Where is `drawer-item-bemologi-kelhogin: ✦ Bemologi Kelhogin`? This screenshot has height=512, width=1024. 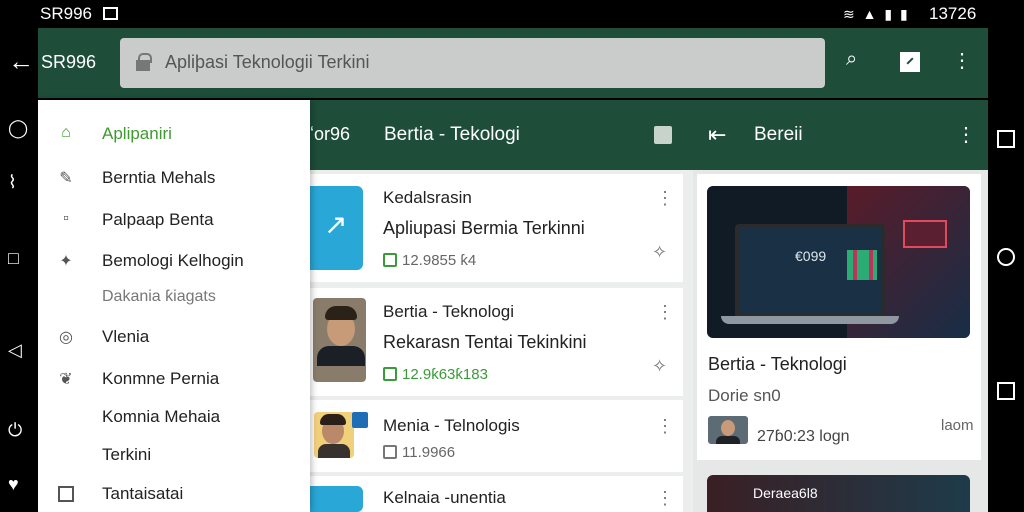 drawer-item-bemologi-kelhogin: ✦ Bemologi Kelhogin is located at coordinates (174, 261).